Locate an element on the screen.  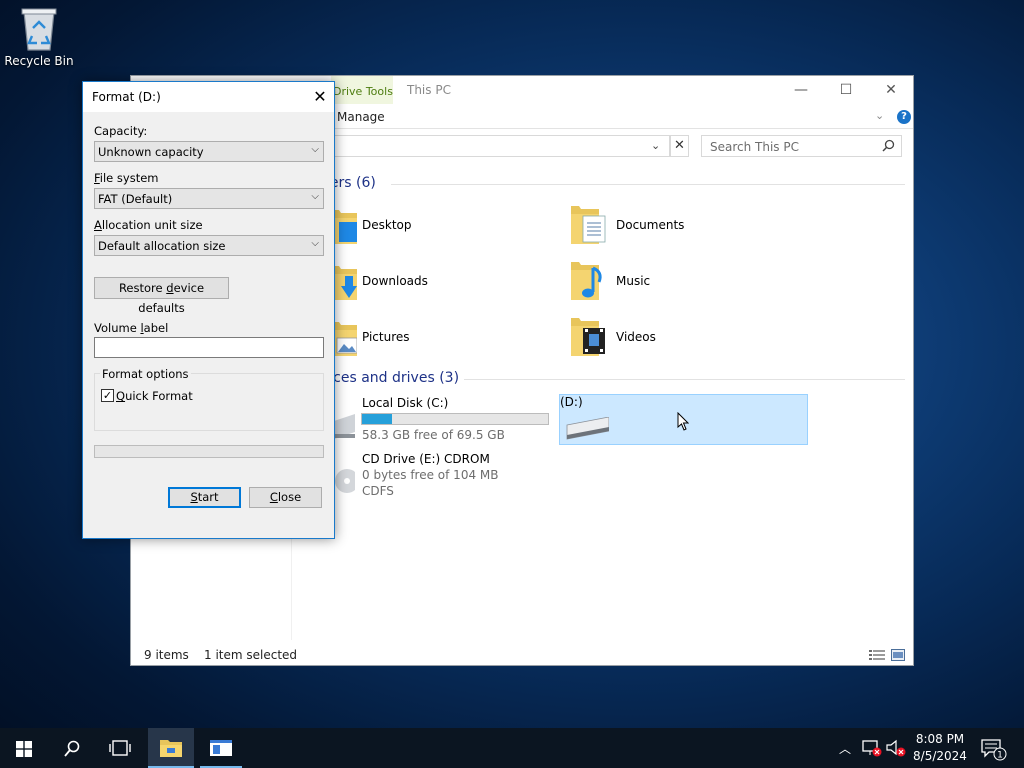
taskbar-file-explorer is located at coordinates (171, 748).